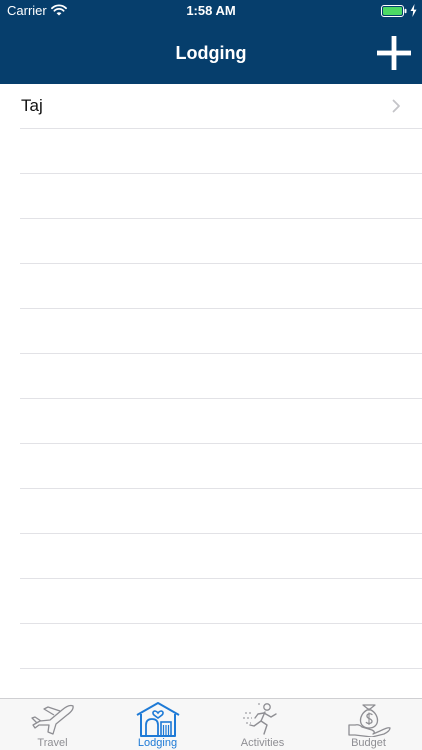  What do you see at coordinates (396, 106) in the screenshot?
I see `chevron-right-icon` at bounding box center [396, 106].